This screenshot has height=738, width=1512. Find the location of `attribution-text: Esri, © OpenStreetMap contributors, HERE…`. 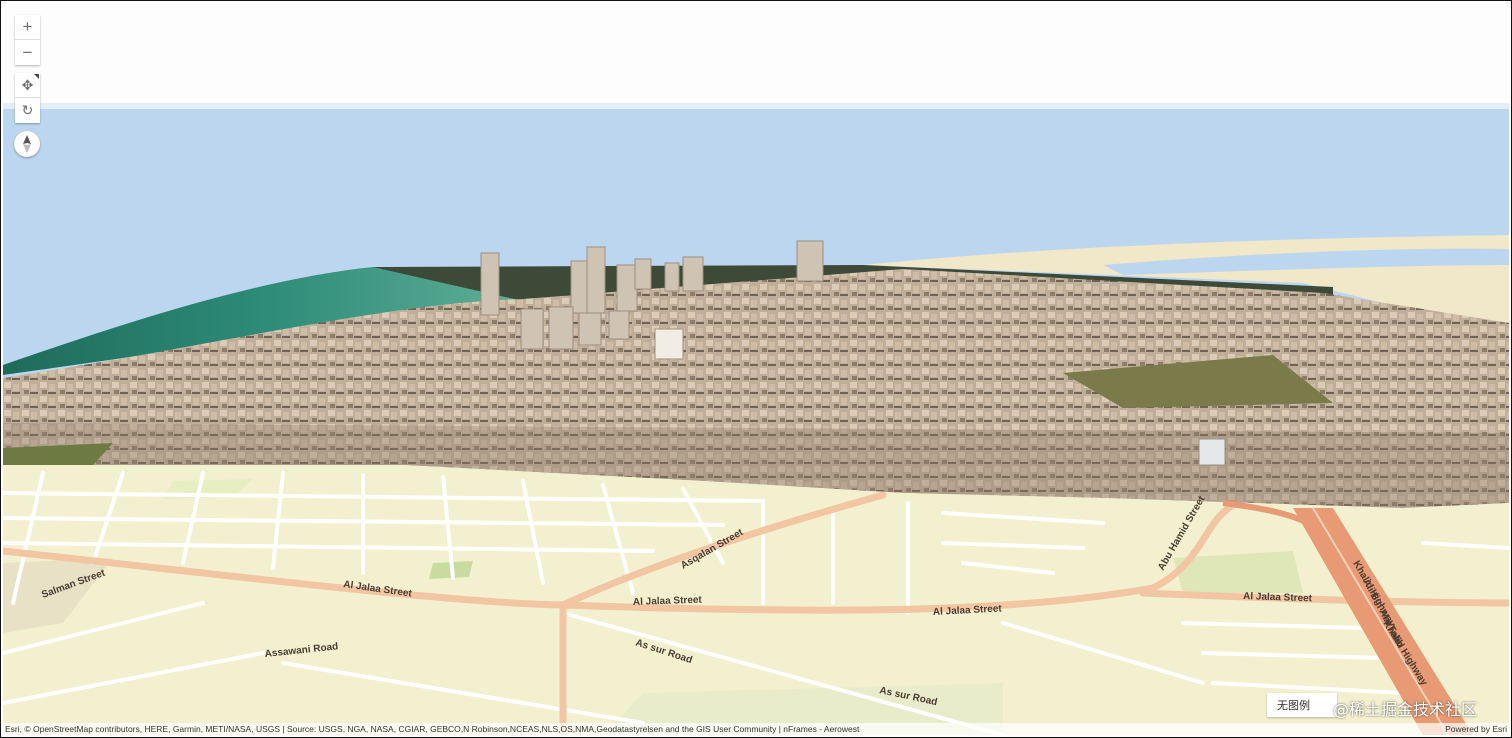

attribution-text: Esri, © OpenStreetMap contributors, HERE… is located at coordinates (432, 729).